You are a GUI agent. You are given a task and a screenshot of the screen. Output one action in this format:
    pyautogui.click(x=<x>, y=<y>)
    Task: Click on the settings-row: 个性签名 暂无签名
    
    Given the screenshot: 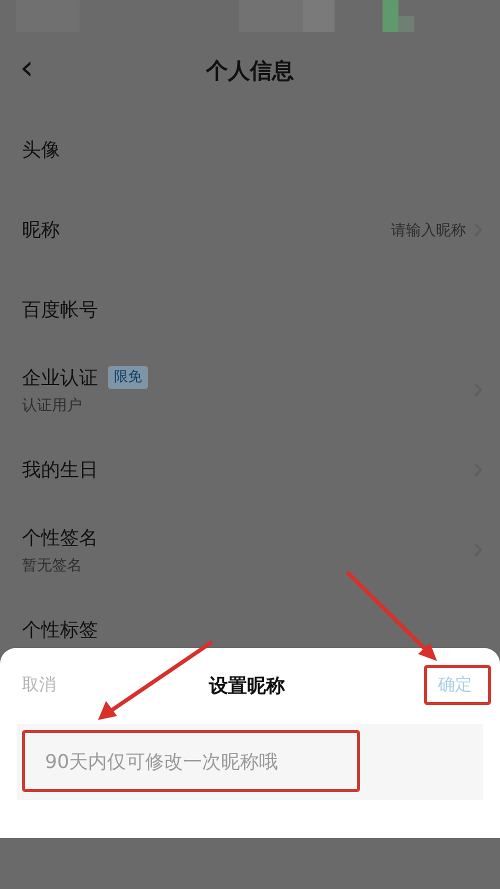 What is the action you would take?
    pyautogui.click(x=250, y=550)
    